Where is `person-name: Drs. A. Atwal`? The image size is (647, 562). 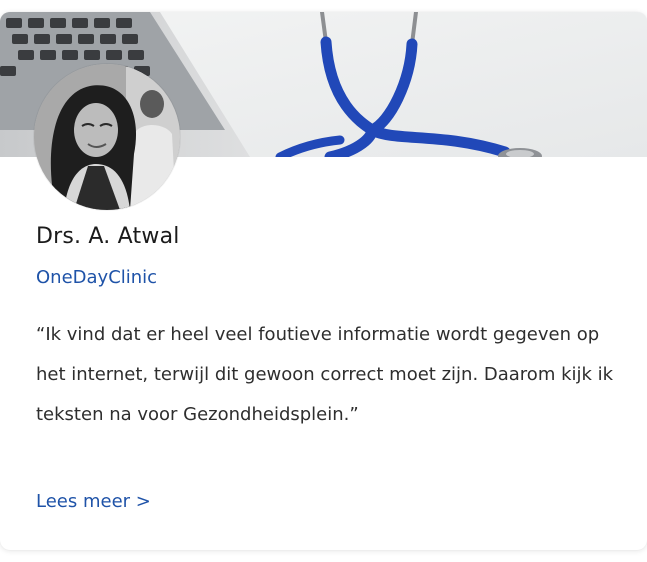
person-name: Drs. A. Atwal is located at coordinates (108, 236).